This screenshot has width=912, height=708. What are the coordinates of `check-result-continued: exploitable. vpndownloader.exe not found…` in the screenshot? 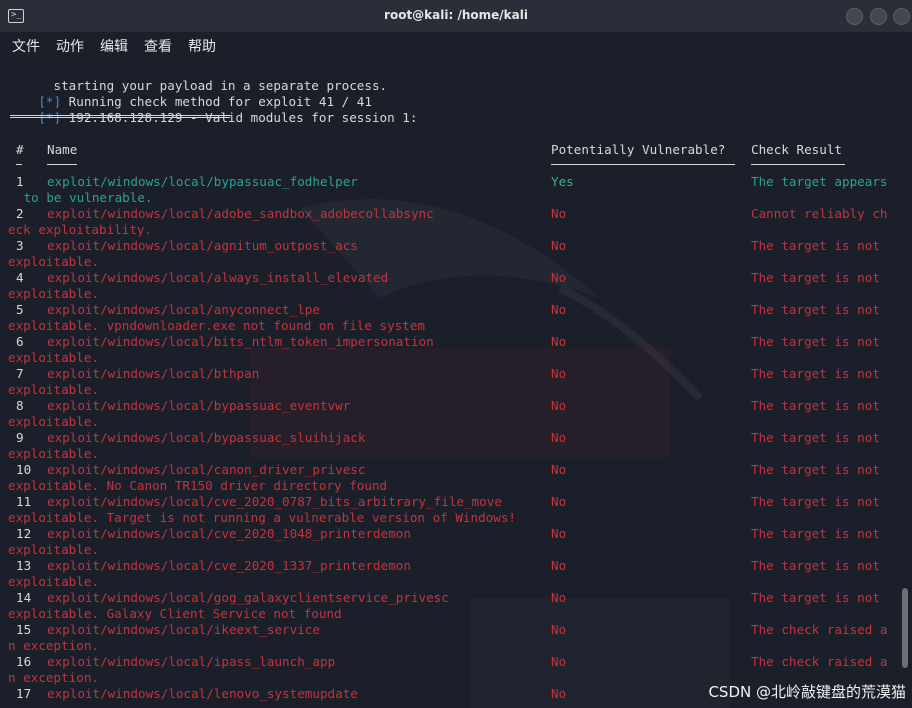 It's located at (217, 325).